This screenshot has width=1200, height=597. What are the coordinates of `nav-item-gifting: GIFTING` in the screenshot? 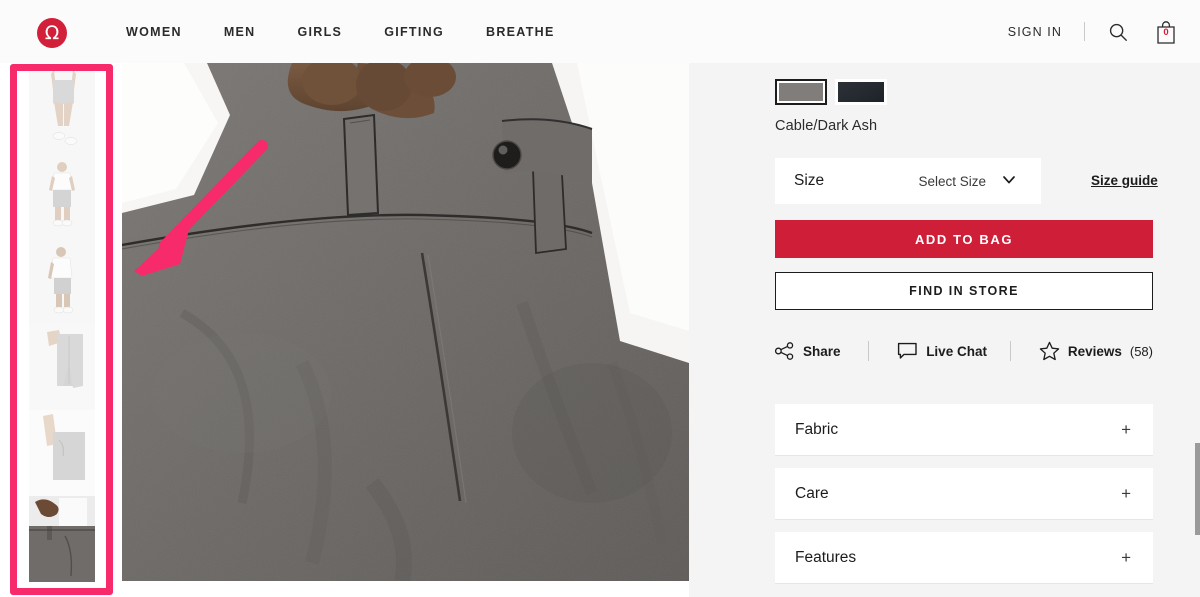 It's located at (414, 32).